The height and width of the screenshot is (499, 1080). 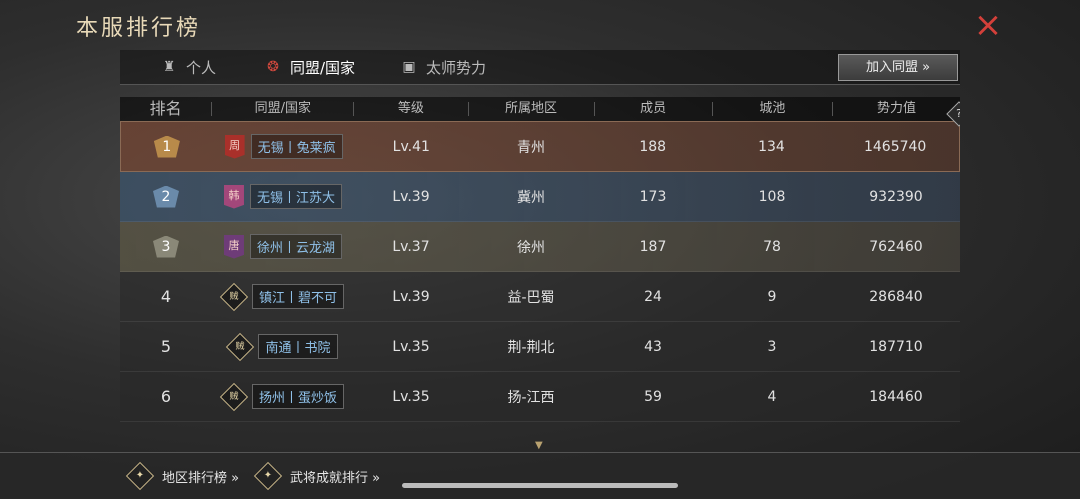 I want to click on table-row: 2 韩 无锡丨江苏大 Lv.39 冀州 173 108 932390, so click(x=540, y=197).